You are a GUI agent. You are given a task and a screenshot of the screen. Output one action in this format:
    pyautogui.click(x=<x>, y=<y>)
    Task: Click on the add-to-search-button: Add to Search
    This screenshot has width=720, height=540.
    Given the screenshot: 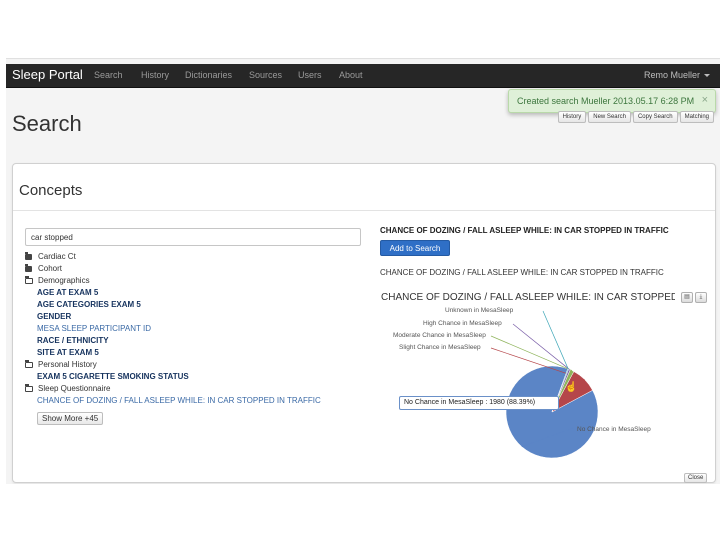 What is the action you would take?
    pyautogui.click(x=415, y=248)
    